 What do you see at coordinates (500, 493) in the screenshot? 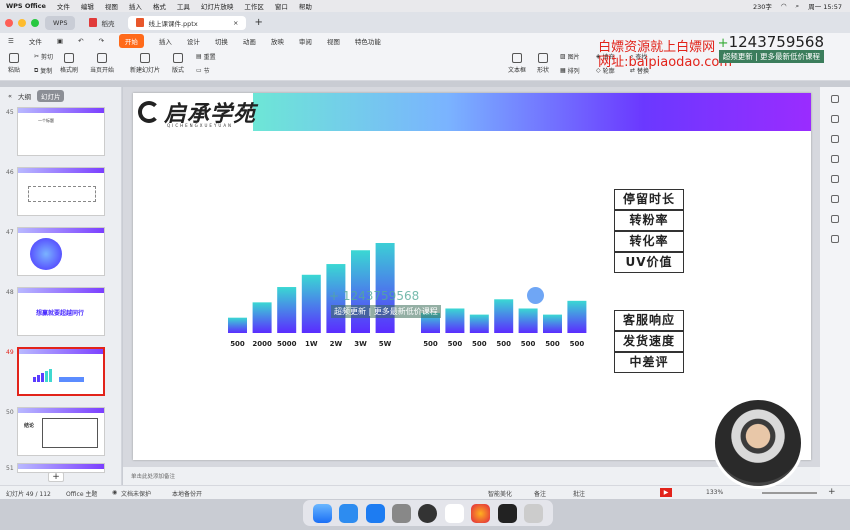
I see `smart-beautify-button: 智能美化` at bounding box center [500, 493].